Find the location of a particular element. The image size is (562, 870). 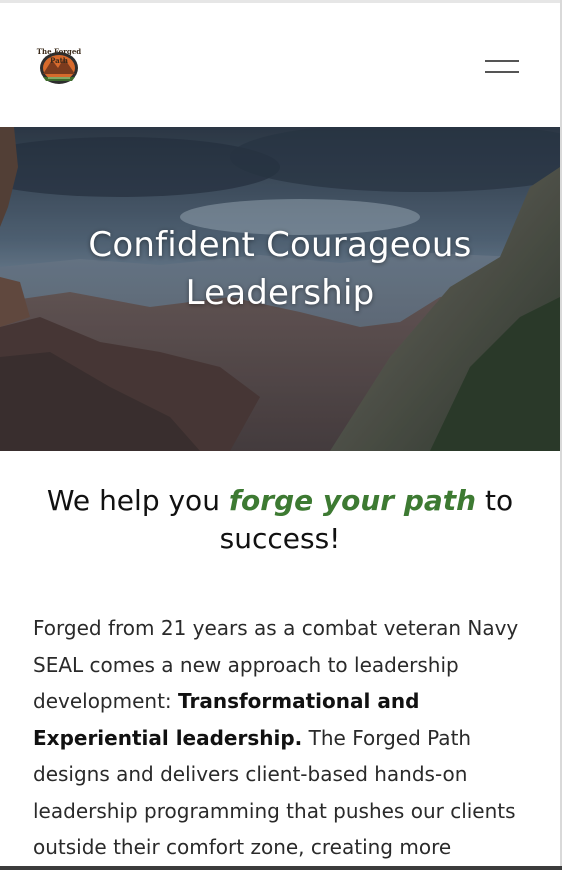

hero-title: Confident Courageous Leadership is located at coordinates (280, 269).